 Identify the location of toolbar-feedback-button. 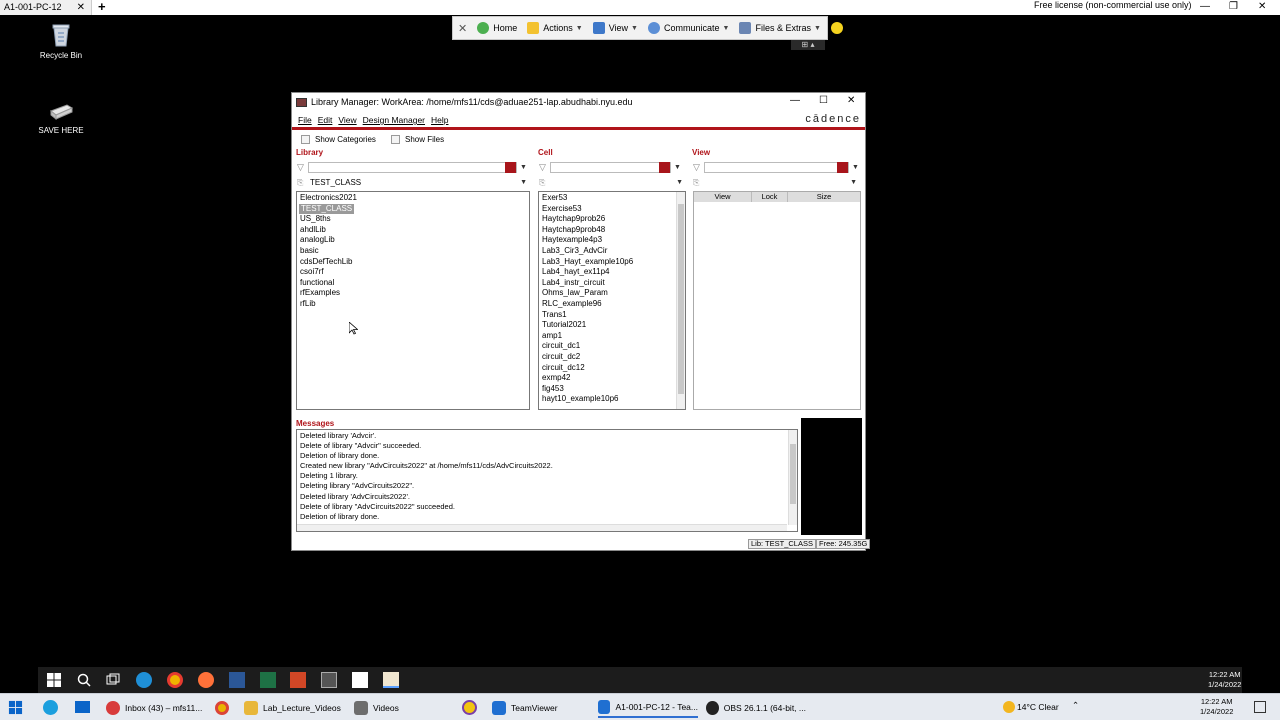
(839, 28).